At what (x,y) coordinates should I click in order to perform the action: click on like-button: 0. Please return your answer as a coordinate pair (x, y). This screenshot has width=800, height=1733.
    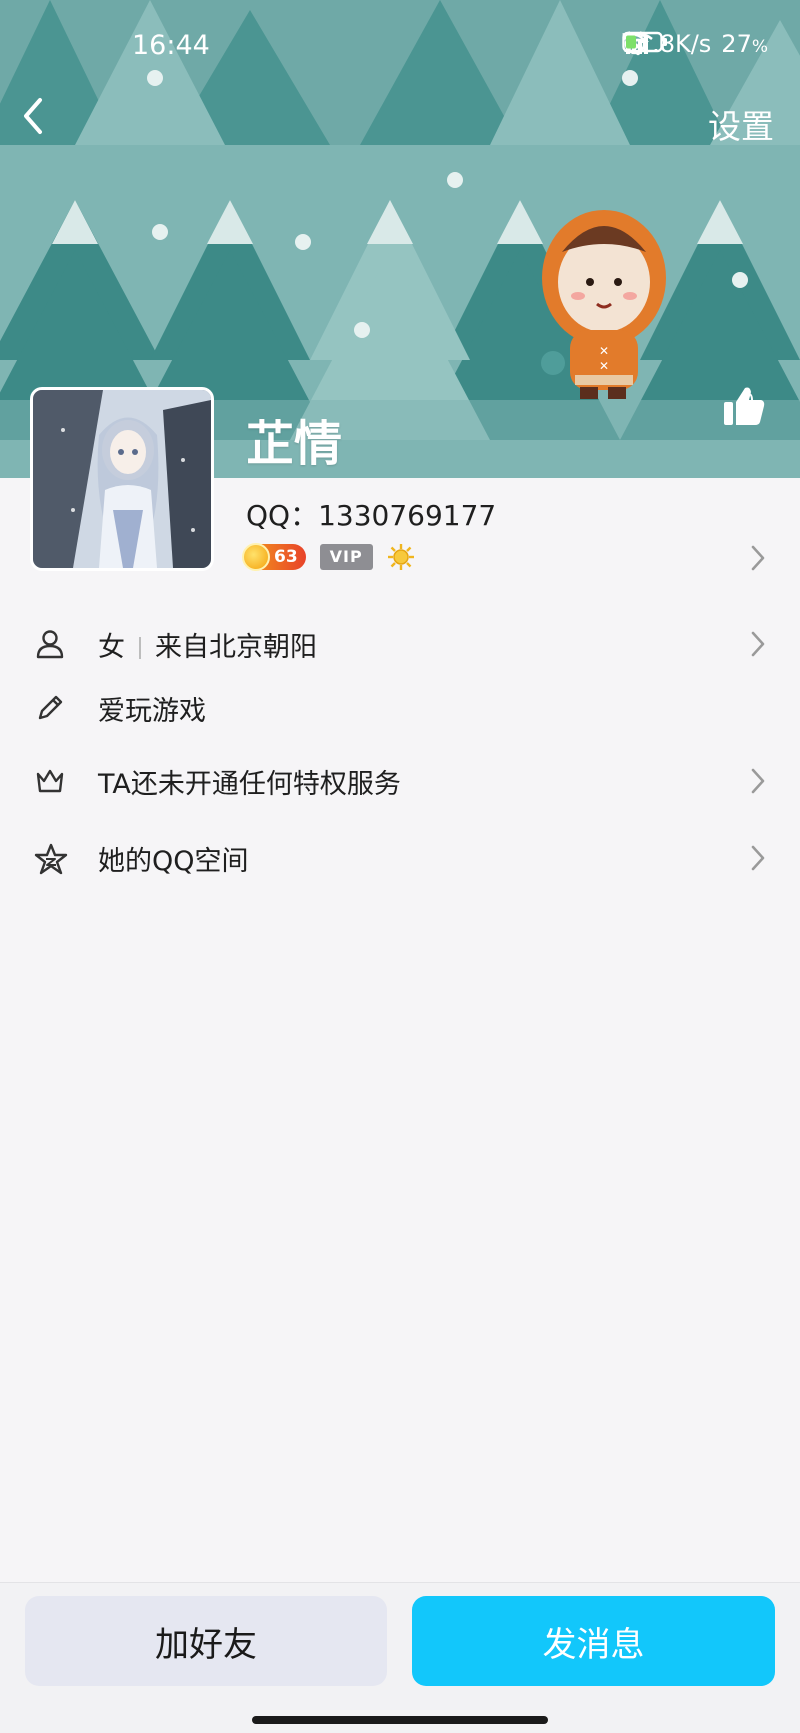
    Looking at the image, I should click on (748, 405).